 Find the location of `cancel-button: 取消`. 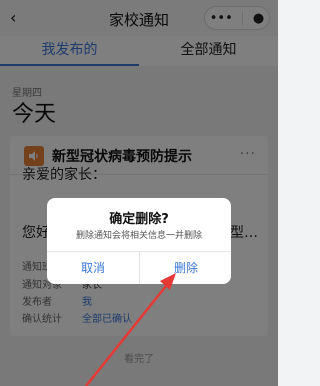

cancel-button: 取消 is located at coordinates (93, 268).